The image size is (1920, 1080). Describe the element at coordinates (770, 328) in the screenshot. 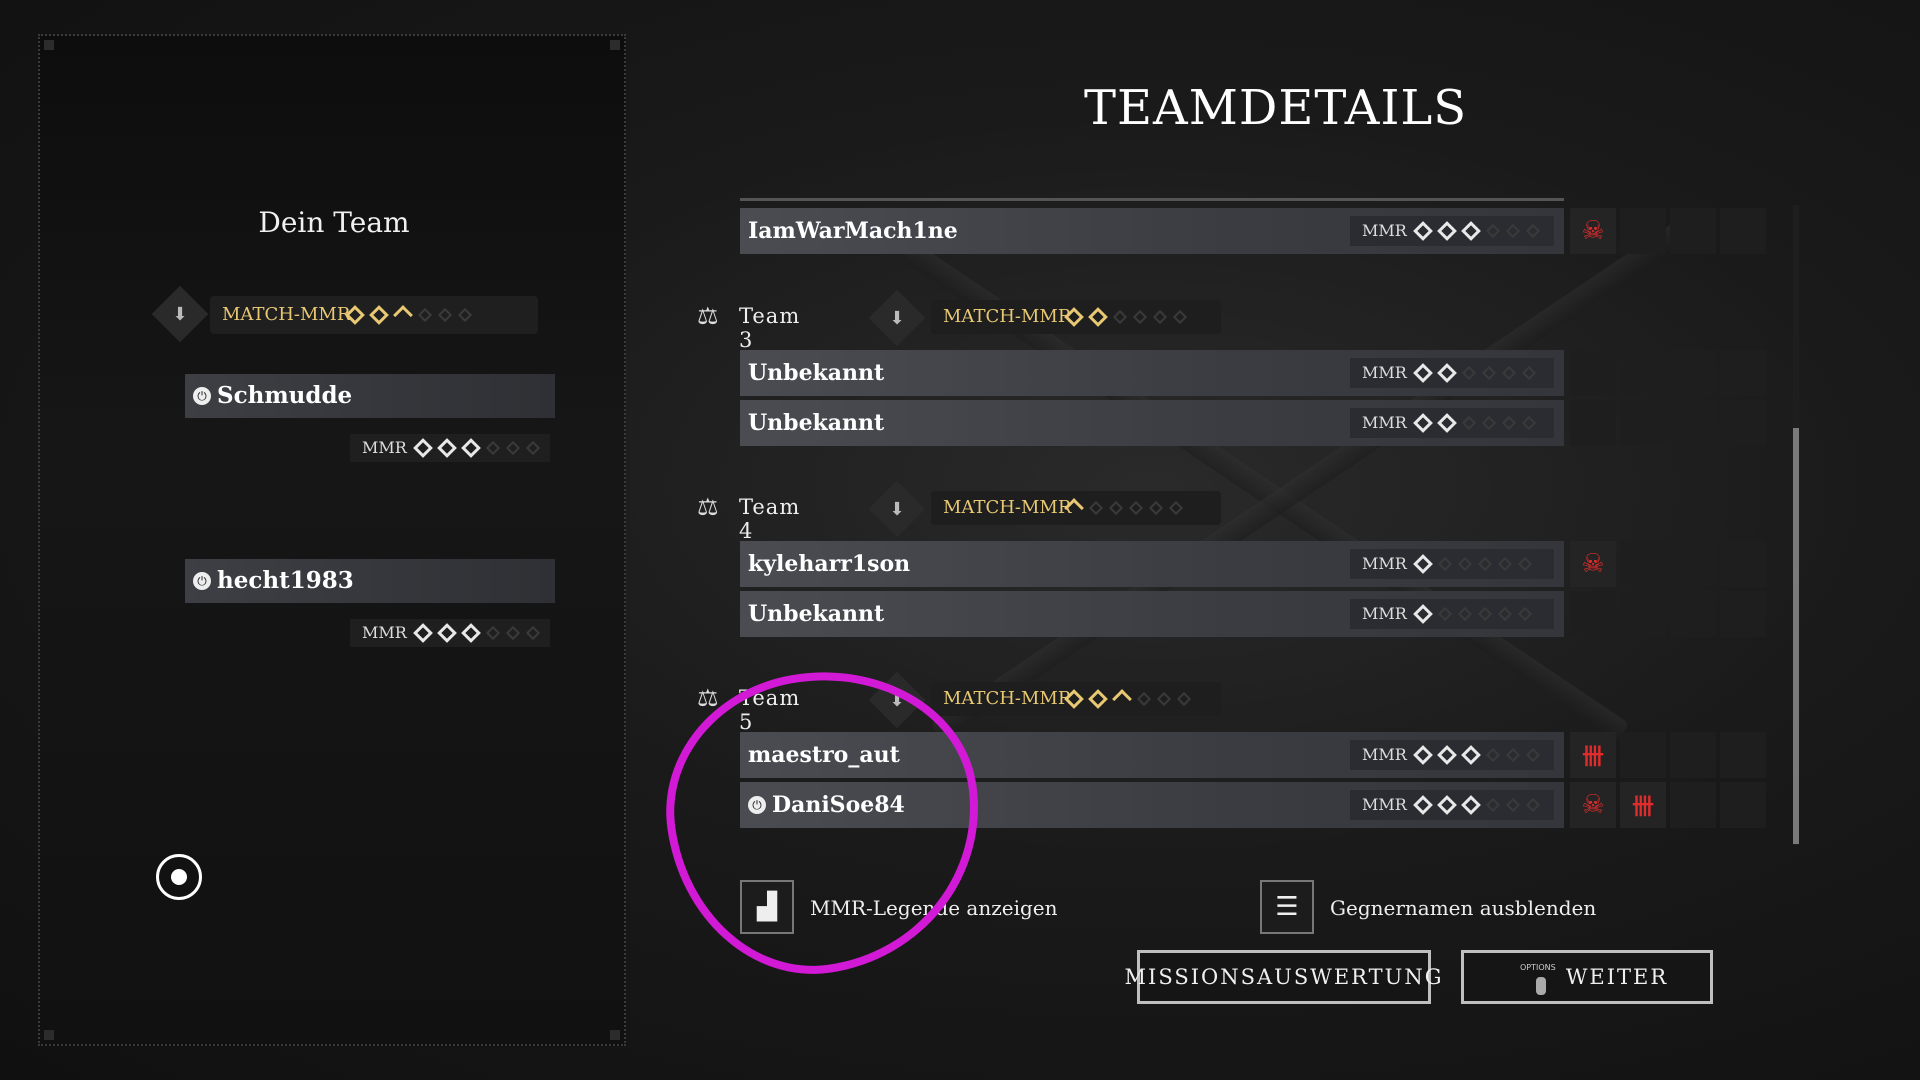

I see `team-name: Team 3` at that location.